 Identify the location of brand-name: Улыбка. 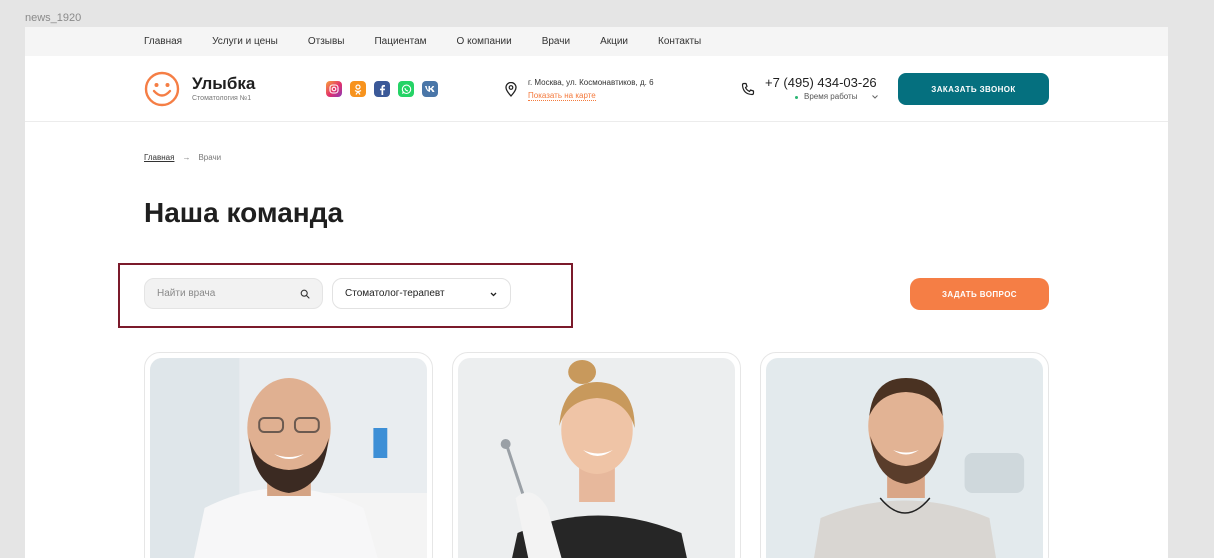
(223, 84).